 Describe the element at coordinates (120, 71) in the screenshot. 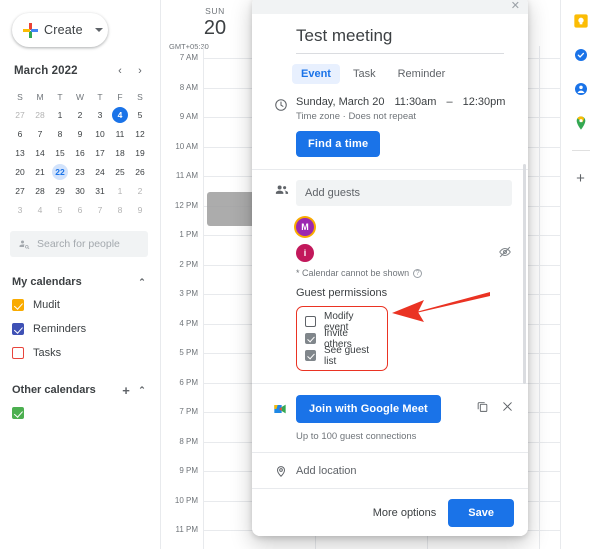

I see `prev-month-icon: ‹` at that location.